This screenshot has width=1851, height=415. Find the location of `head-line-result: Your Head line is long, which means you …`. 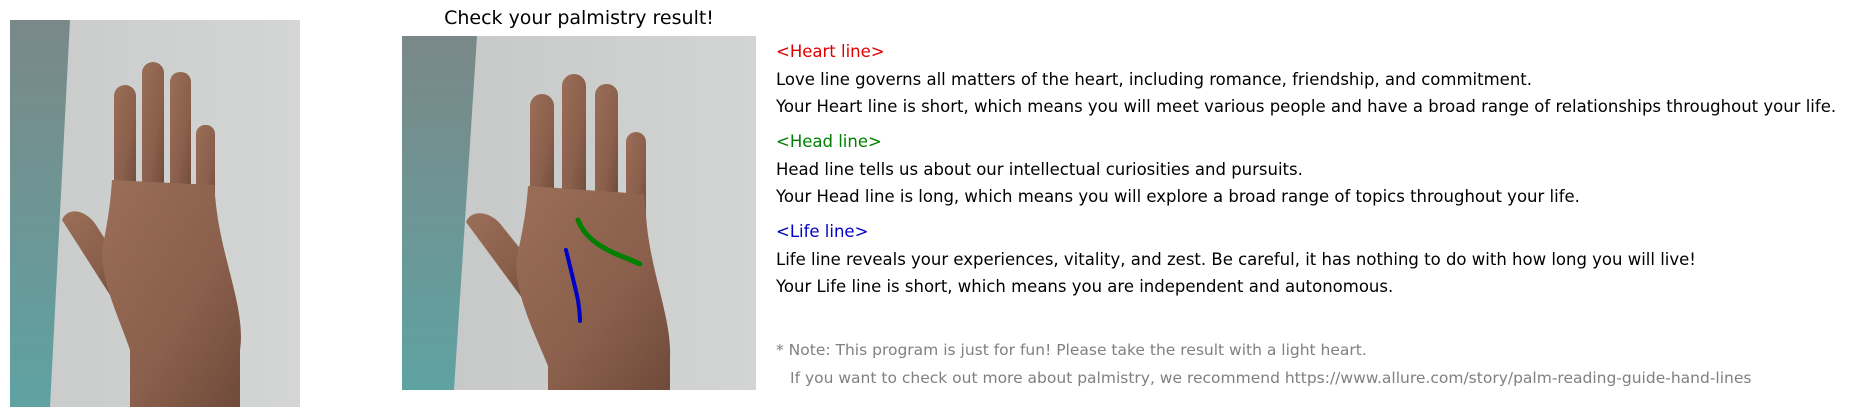

head-line-result: Your Head line is long, which means you … is located at coordinates (1178, 196).